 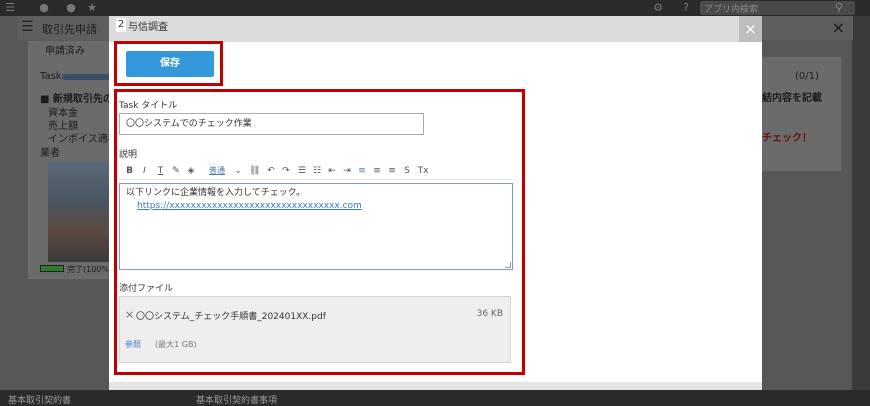 What do you see at coordinates (76, 99) in the screenshot?
I see `card-heading: ■ 新規取引先の` at bounding box center [76, 99].